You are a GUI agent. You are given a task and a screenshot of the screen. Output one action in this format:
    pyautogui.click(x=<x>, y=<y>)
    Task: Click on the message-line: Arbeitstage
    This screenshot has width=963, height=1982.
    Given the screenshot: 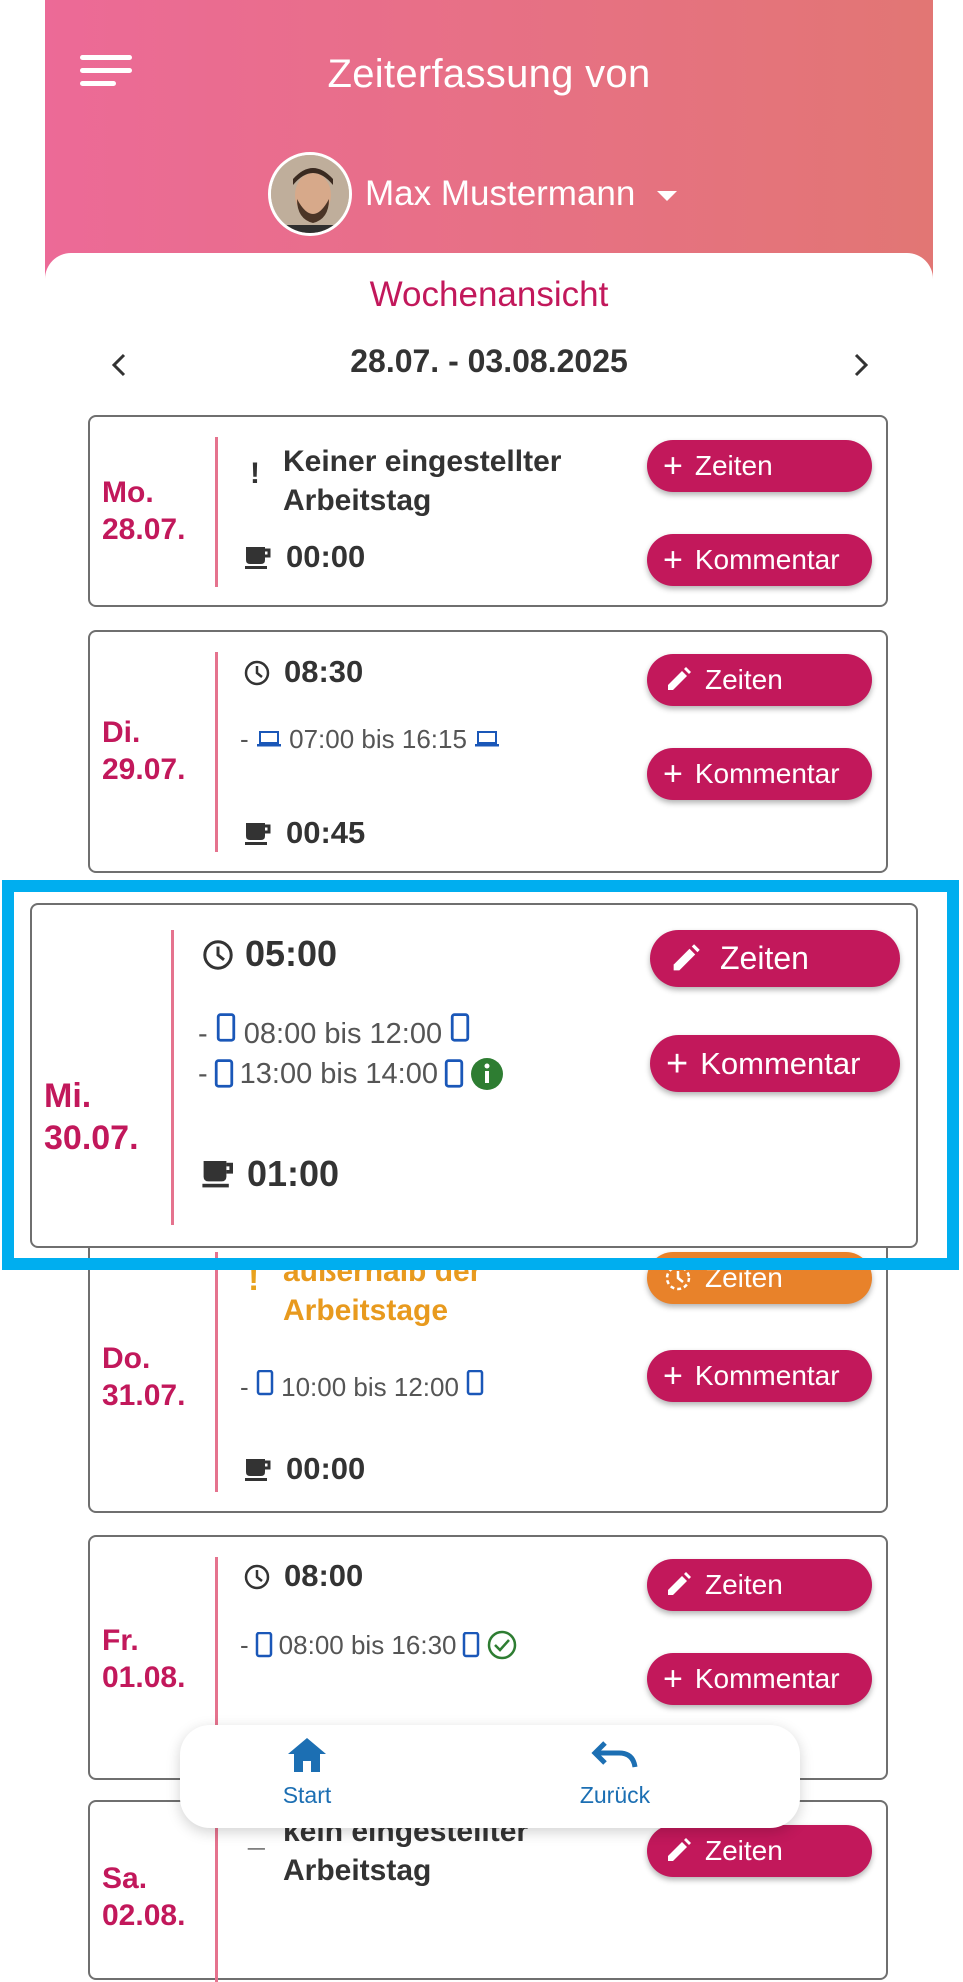 What is the action you would take?
    pyautogui.click(x=366, y=1310)
    